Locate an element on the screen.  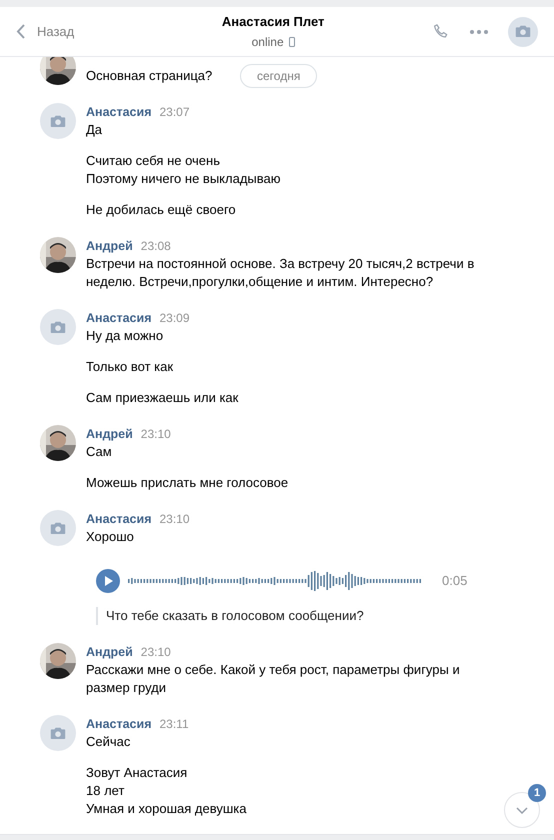
back-button: Назад is located at coordinates (45, 32).